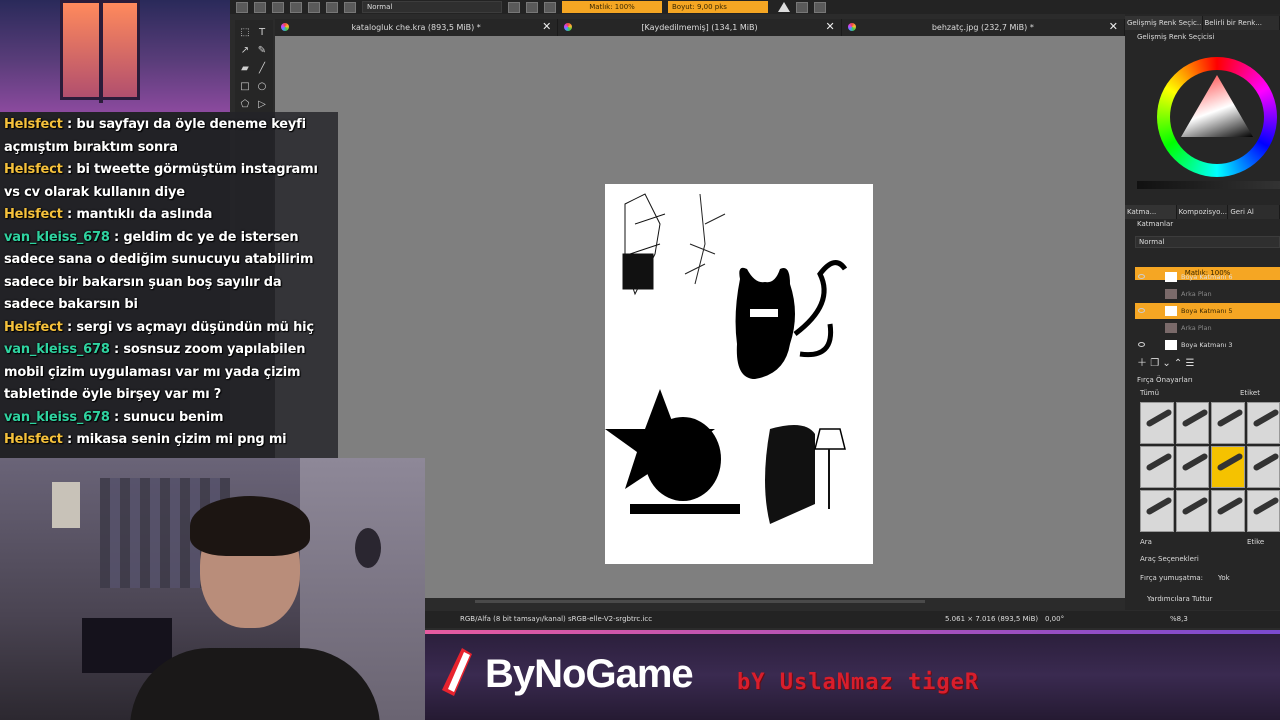  I want to click on layer-name: Arka Plan, so click(1196, 328).